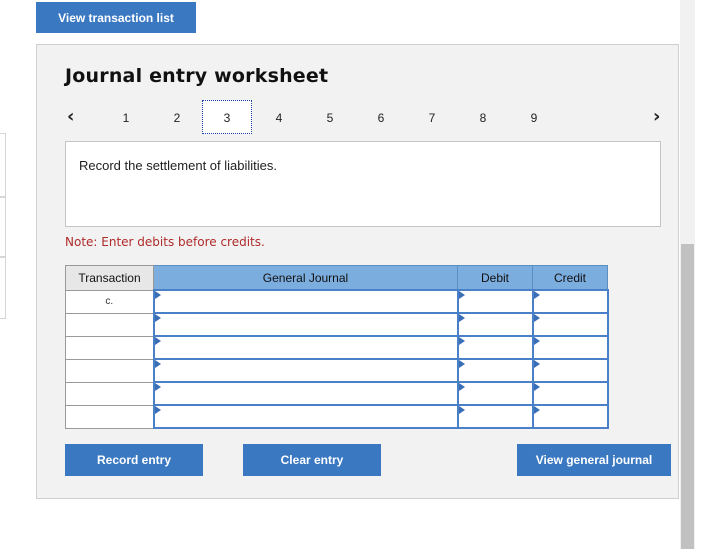  Describe the element at coordinates (177, 118) in the screenshot. I see `step-2: 2` at that location.